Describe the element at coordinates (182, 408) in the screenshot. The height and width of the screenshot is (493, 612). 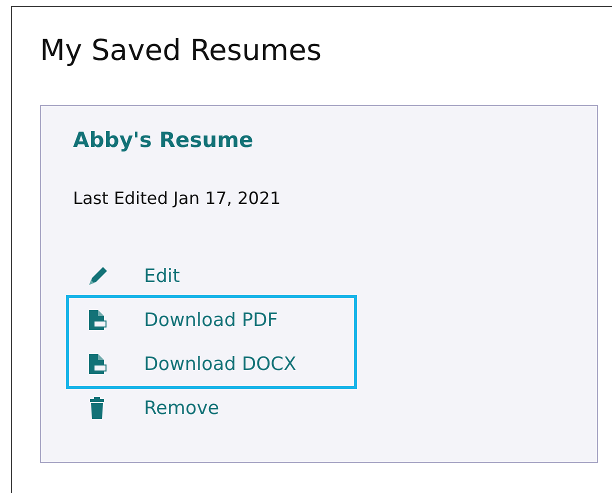
I see `action-link: Remove` at that location.